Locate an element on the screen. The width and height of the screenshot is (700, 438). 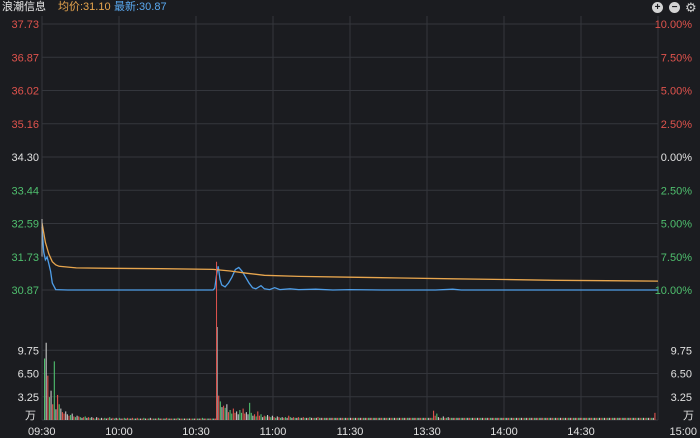
volume-tick-label: 9.75 is located at coordinates (28, 351).